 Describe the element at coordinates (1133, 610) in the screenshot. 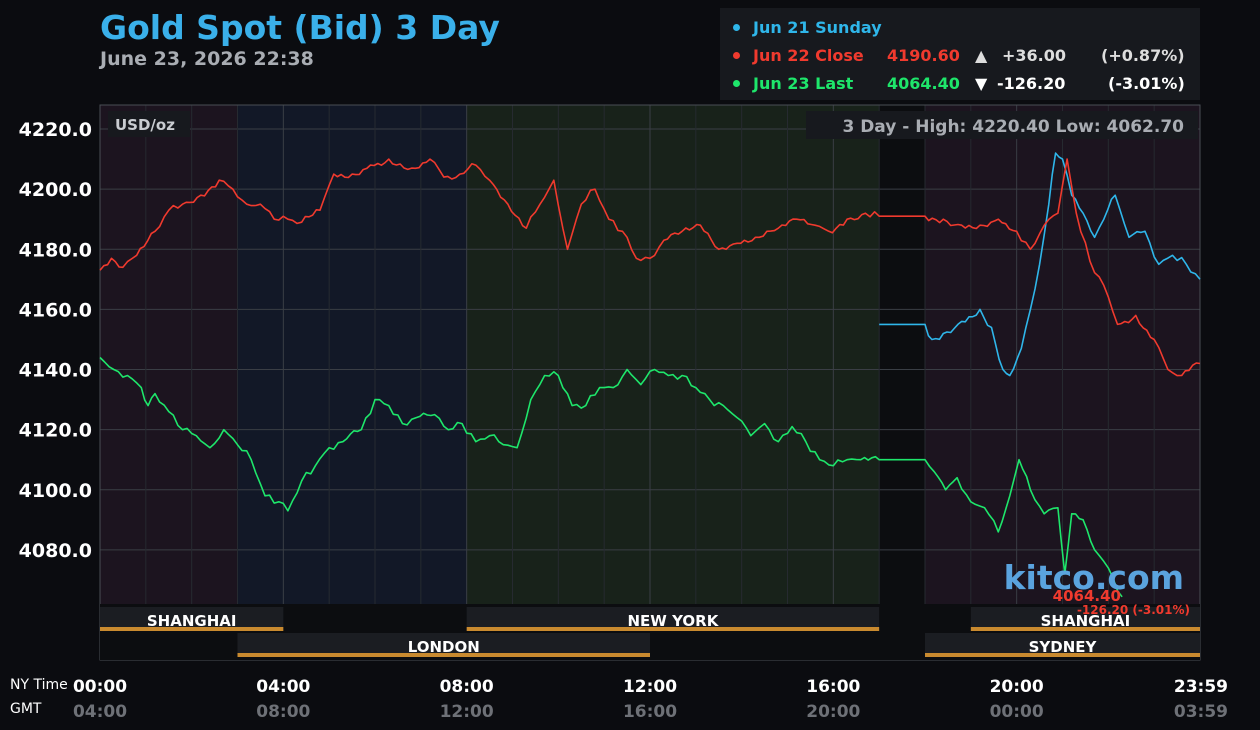

I see `last-change-label: -126.20 (-3.01%)` at that location.